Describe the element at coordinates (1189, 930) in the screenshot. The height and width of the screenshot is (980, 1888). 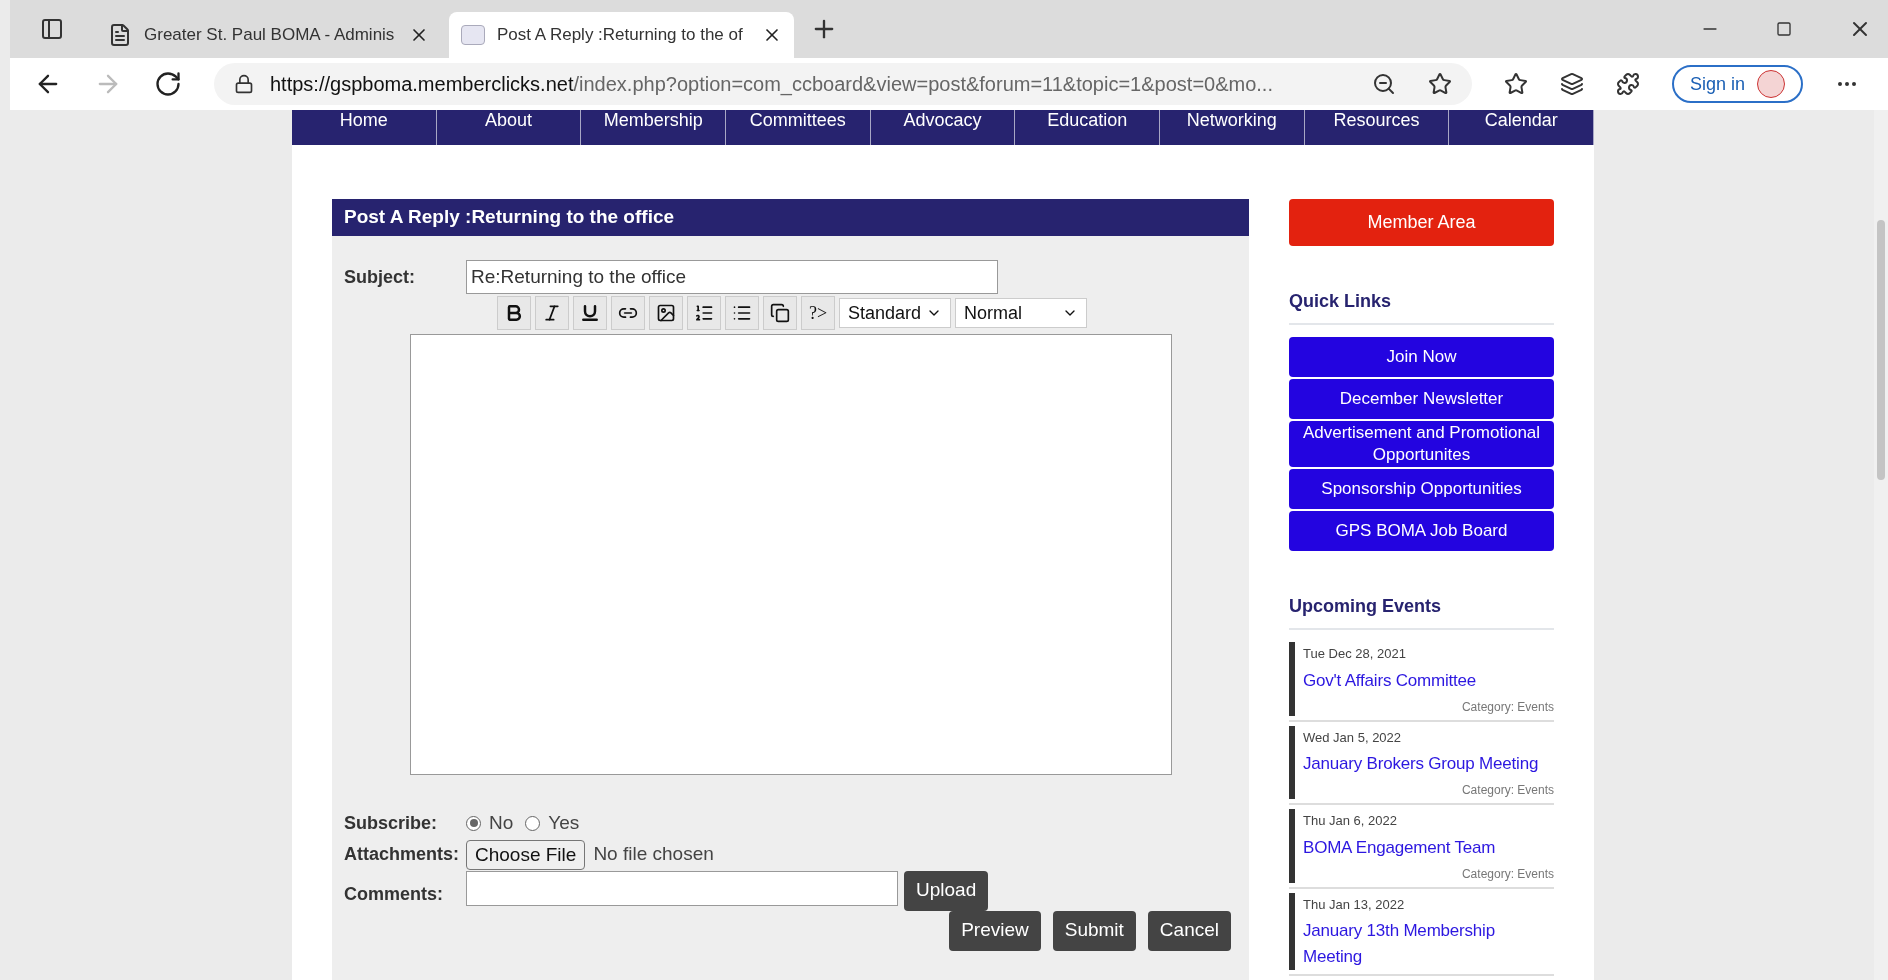
I see `action-button: Cancel` at that location.